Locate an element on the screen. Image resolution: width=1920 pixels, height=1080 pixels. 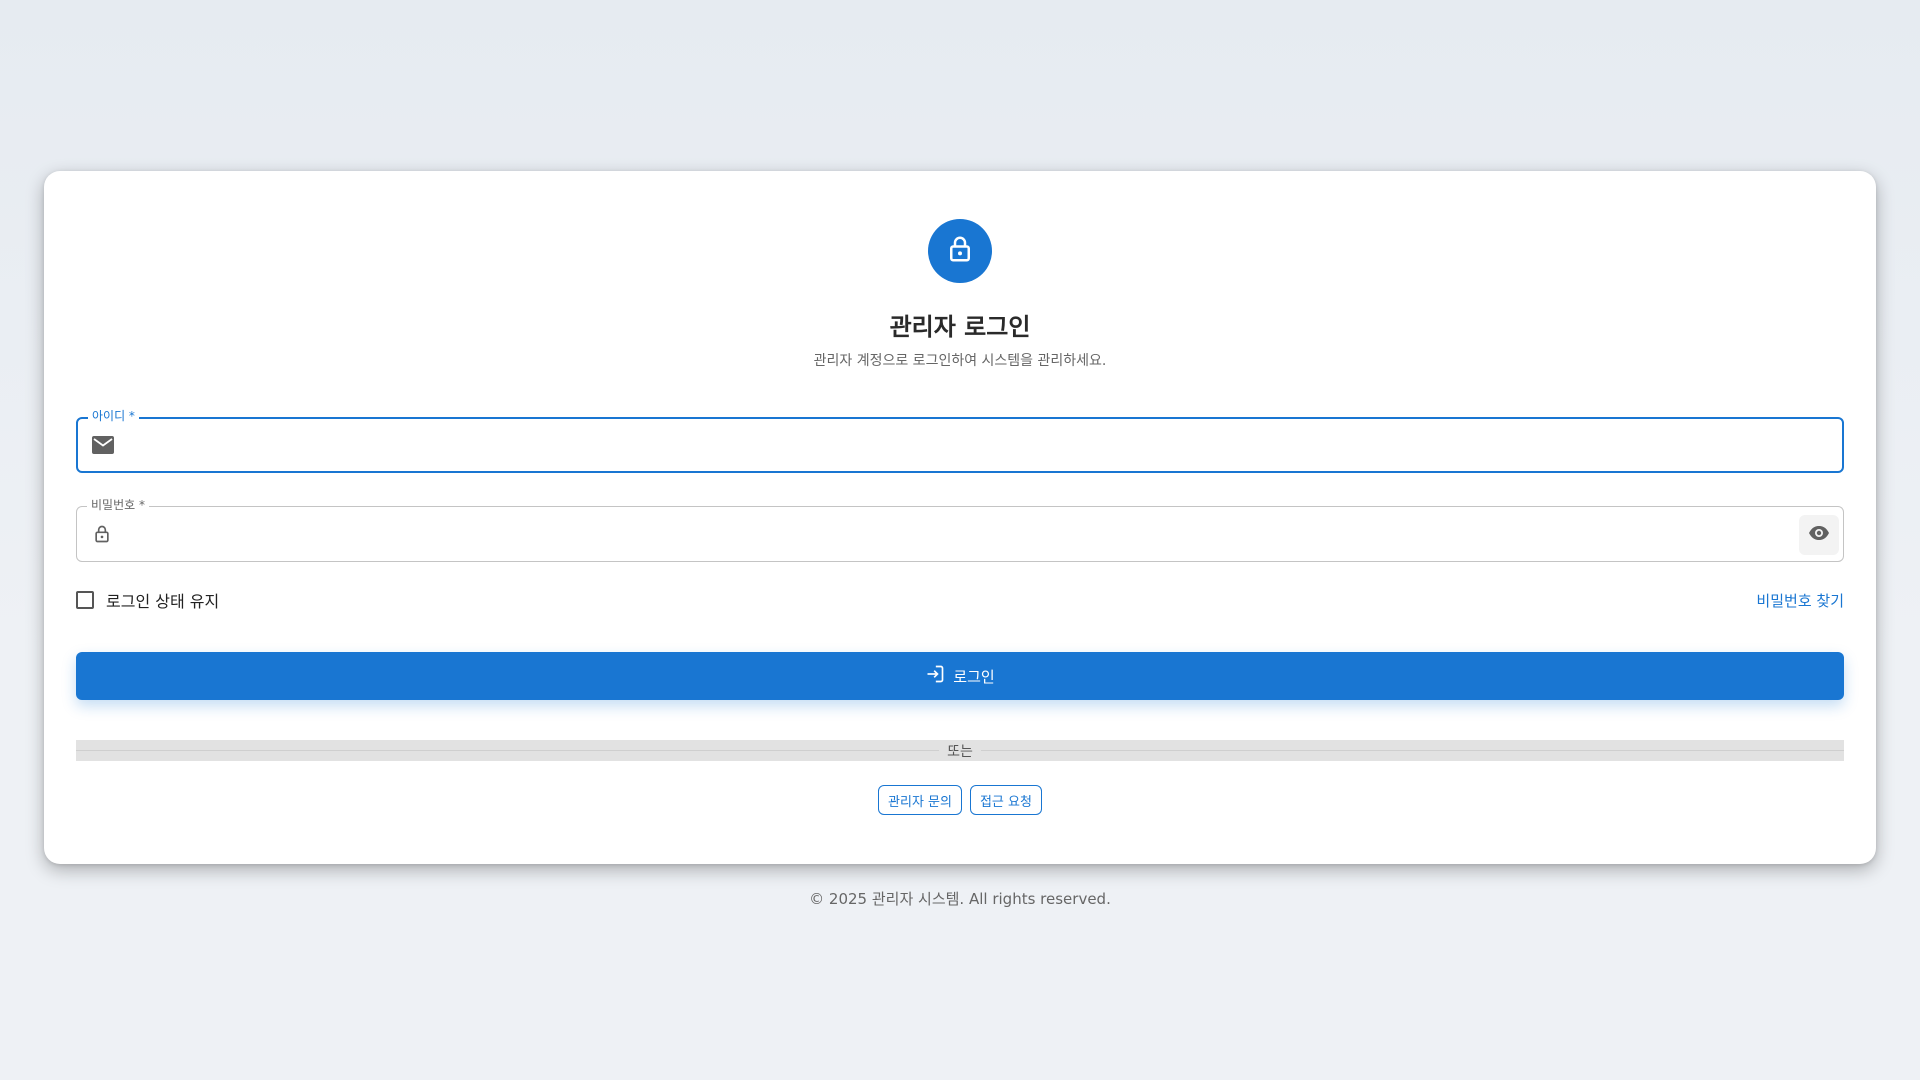
remember-me-checkbox: 로그인 상태 유지 is located at coordinates (147, 600).